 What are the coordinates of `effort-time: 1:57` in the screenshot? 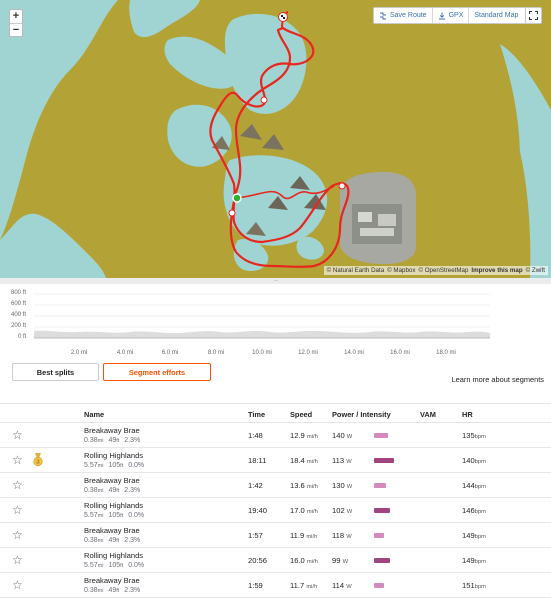 It's located at (255, 535).